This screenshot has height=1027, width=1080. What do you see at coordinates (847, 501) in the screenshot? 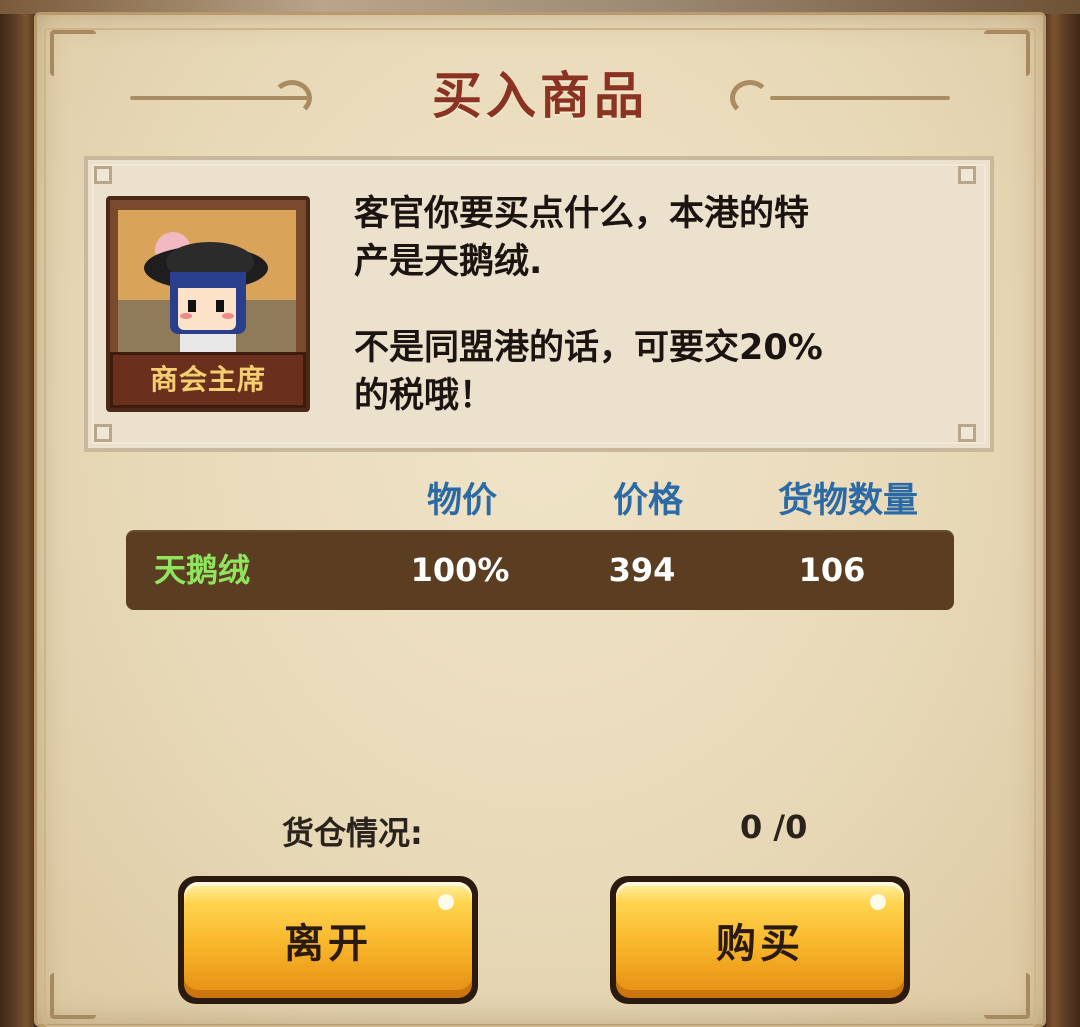
I see `header-quantity: 货物数量` at bounding box center [847, 501].